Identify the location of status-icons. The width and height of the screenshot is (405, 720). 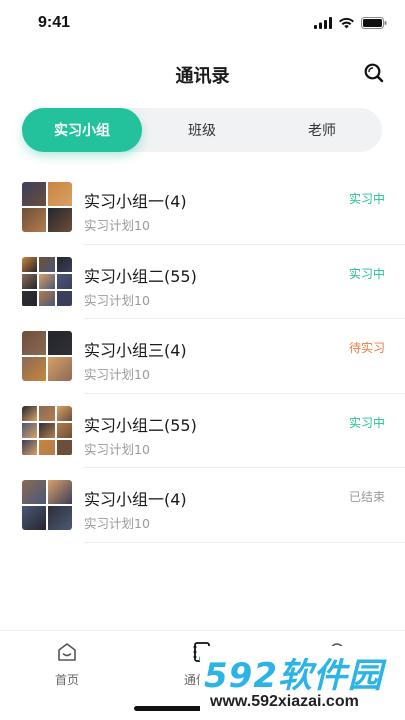
(350, 23).